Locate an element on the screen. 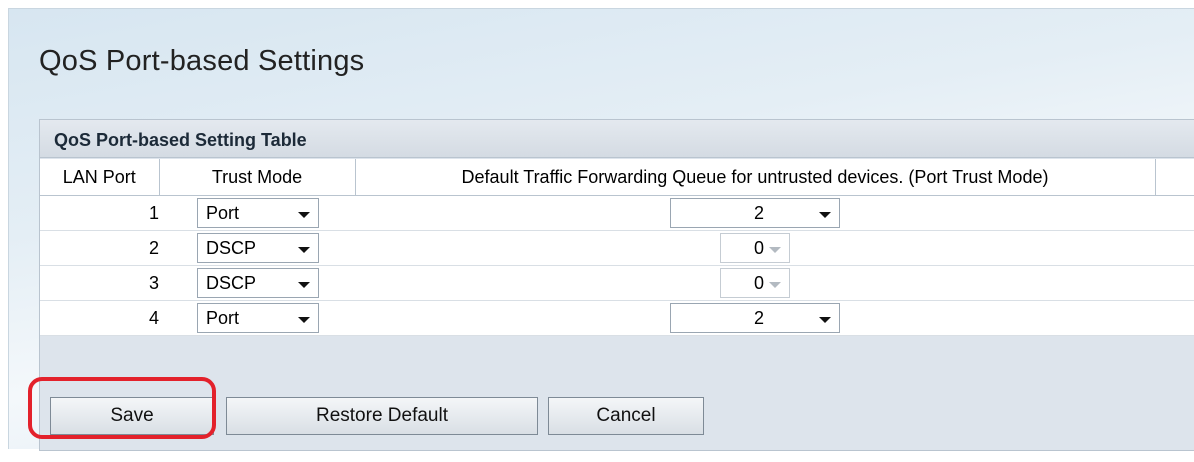 This screenshot has width=1194, height=462. column-header-lan-port: LAN Port is located at coordinates (100, 177).